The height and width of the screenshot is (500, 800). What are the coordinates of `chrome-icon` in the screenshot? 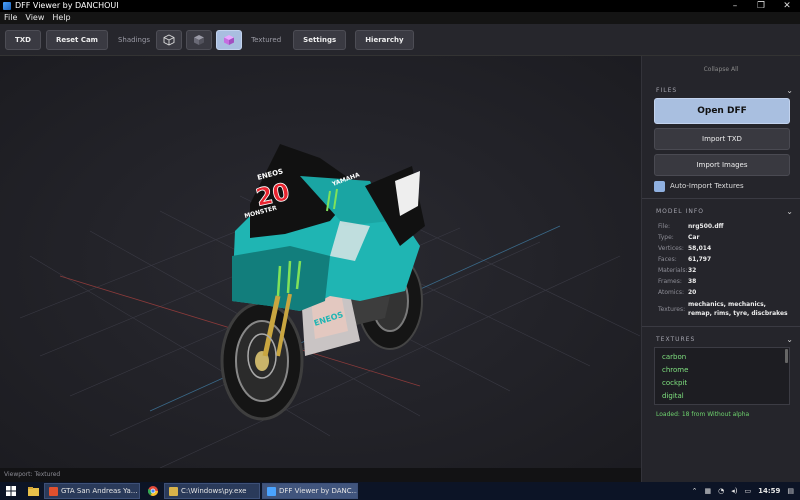 It's located at (153, 491).